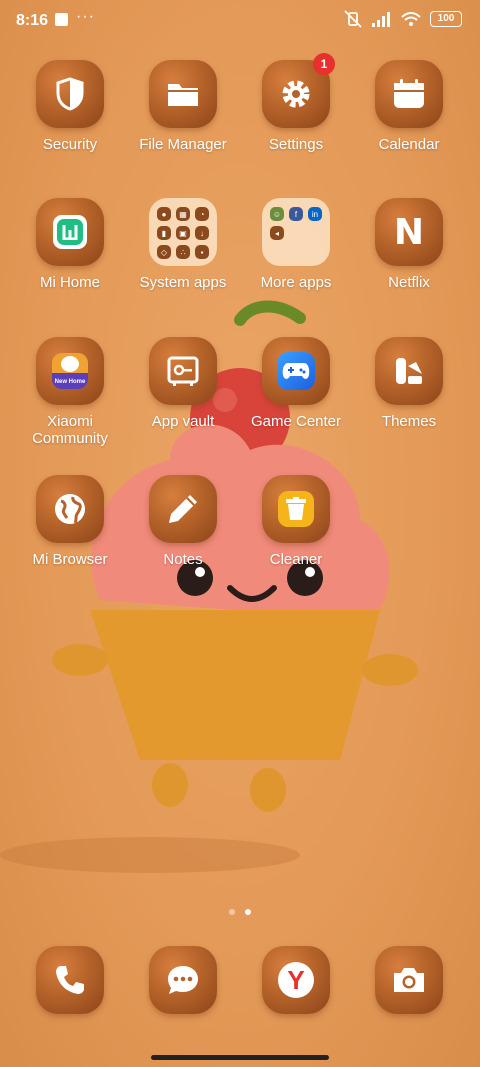 The height and width of the screenshot is (1067, 480). I want to click on lock-icon: ▪, so click(202, 252).